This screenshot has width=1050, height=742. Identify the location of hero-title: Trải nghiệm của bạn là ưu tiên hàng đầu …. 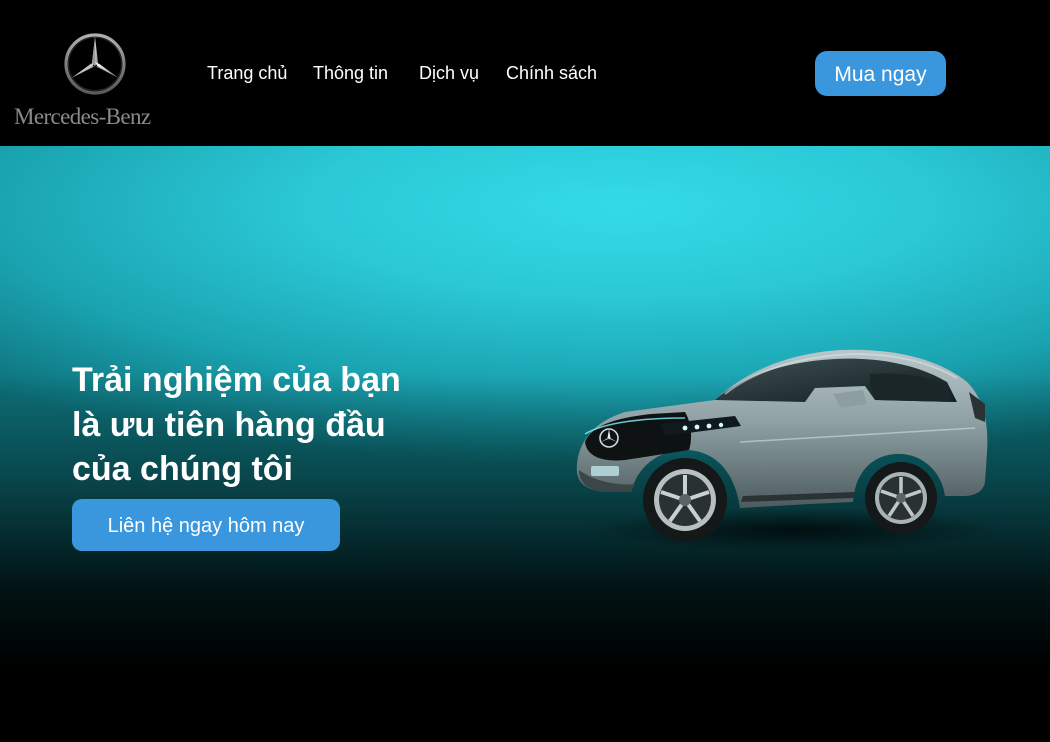
(282, 425).